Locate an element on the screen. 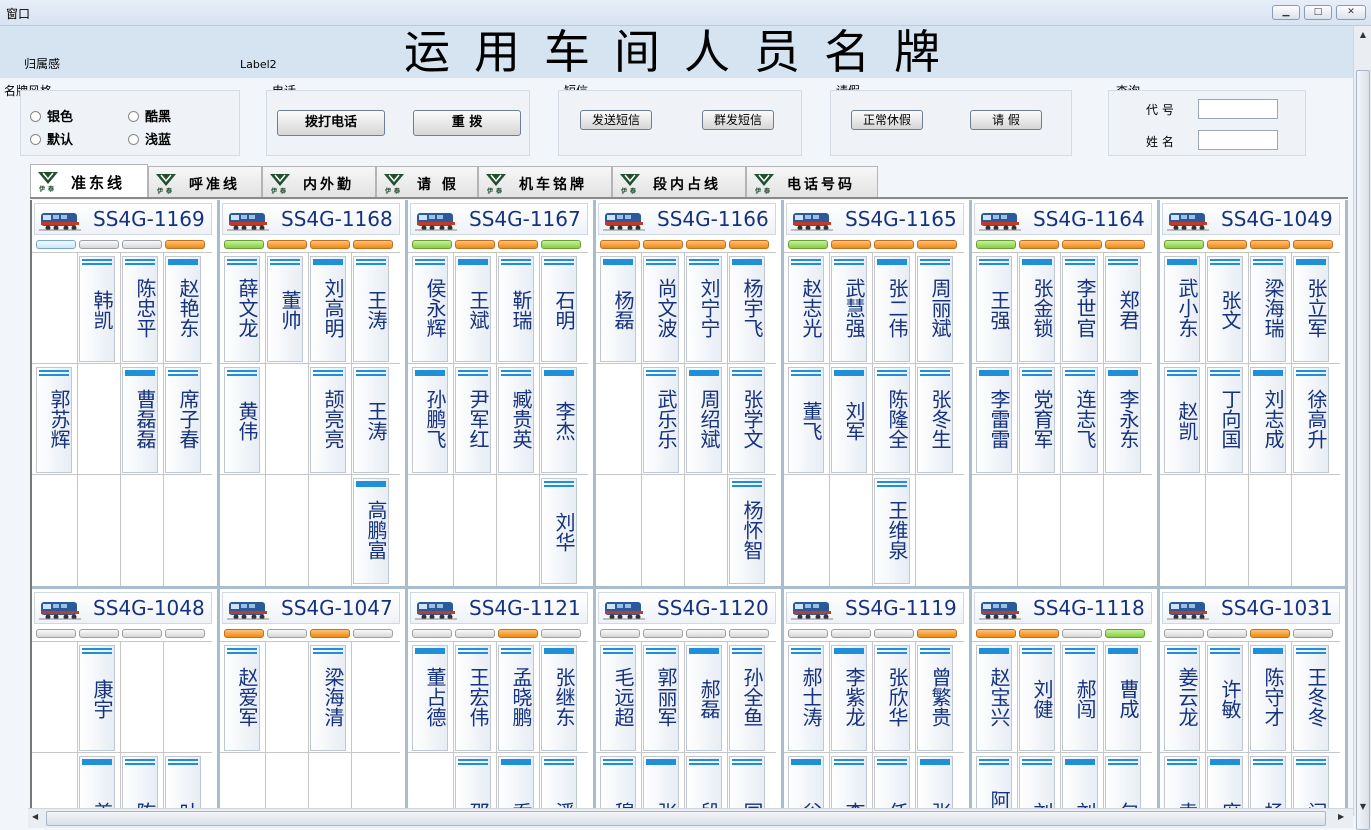 The height and width of the screenshot is (830, 1371). crew-card: 王斌 is located at coordinates (473, 309).